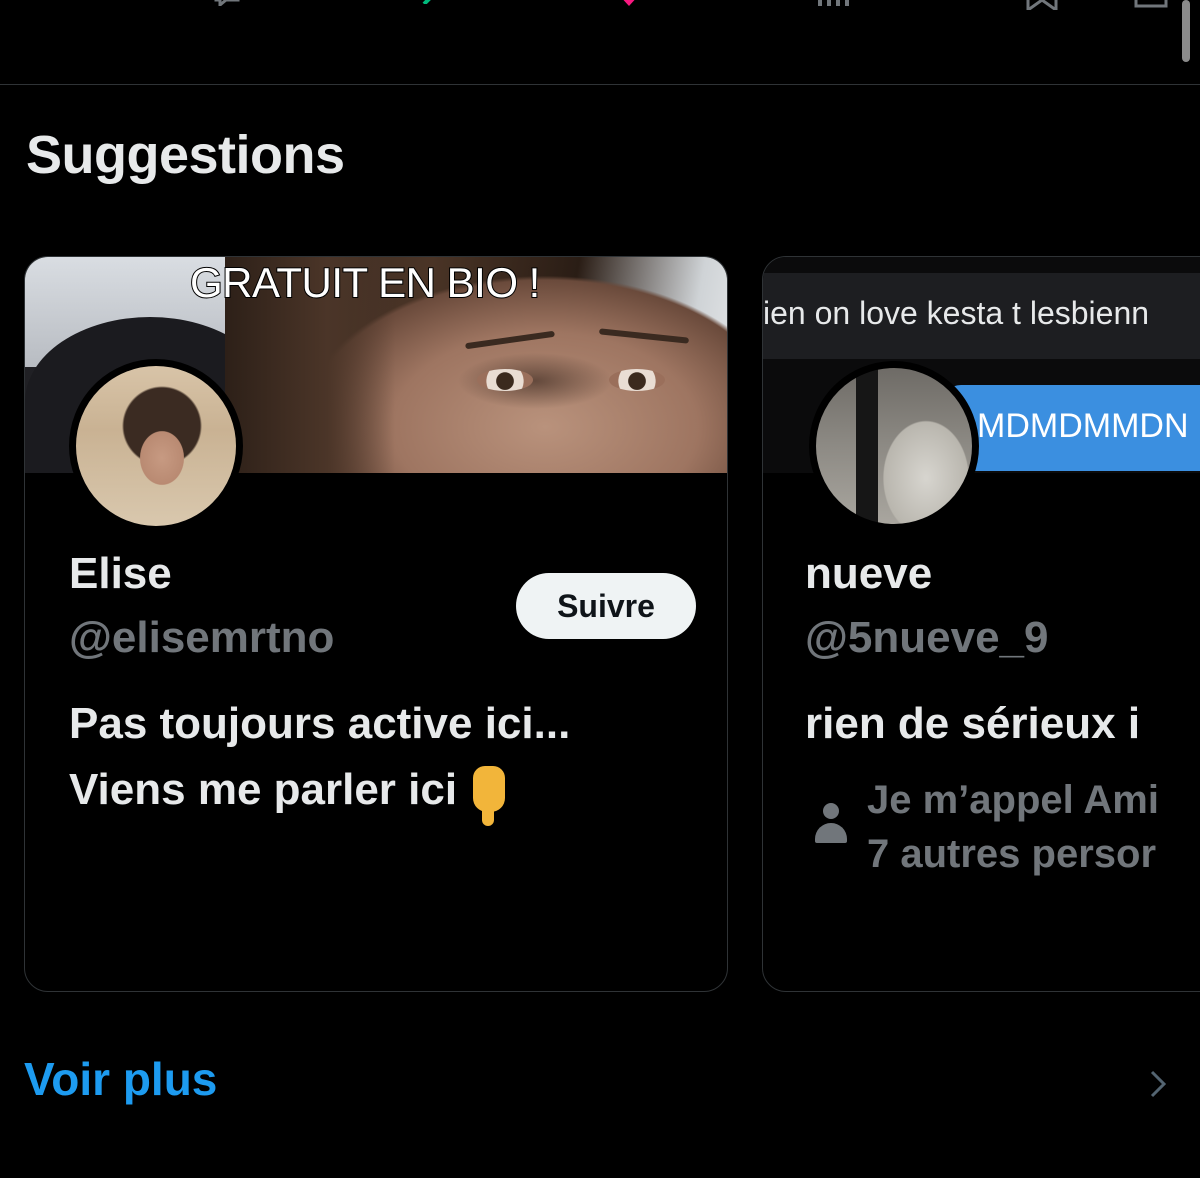 The image size is (1200, 1178). What do you see at coordinates (1083, 426) in the screenshot?
I see `banner-blue-text: MDMDMMDN` at bounding box center [1083, 426].